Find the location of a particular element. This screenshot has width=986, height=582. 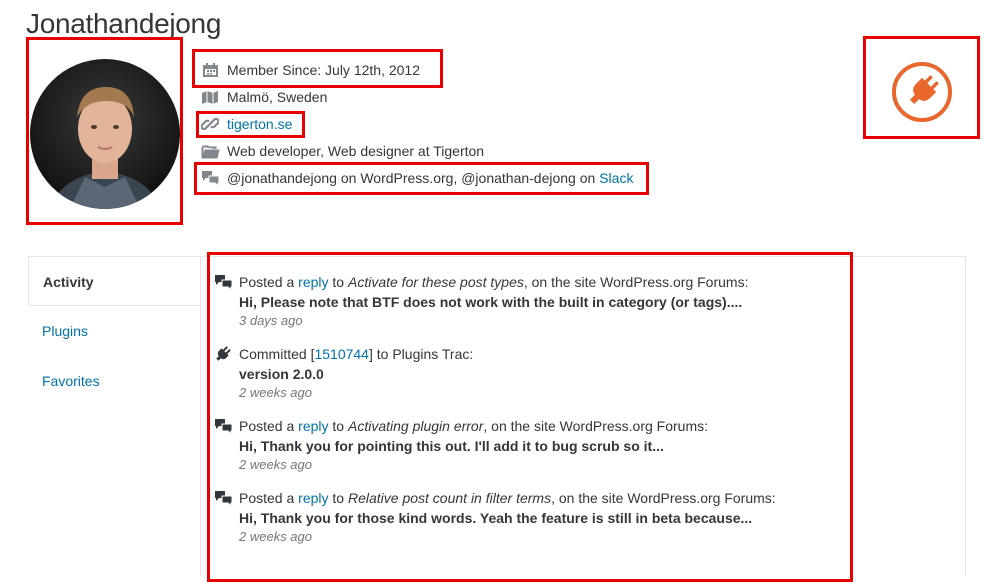

avatar-image is located at coordinates (105, 134).